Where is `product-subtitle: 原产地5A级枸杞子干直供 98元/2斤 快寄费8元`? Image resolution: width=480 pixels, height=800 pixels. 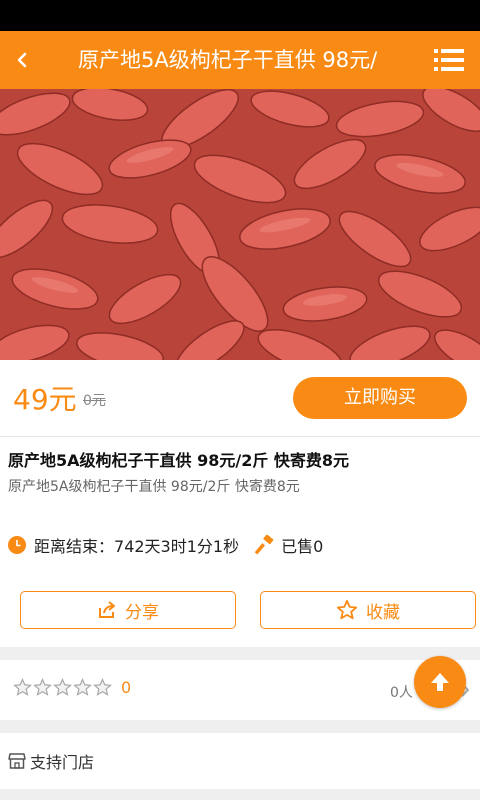
product-subtitle: 原产地5A级枸杞子干直供 98元/2斤 快寄费8元 is located at coordinates (154, 487).